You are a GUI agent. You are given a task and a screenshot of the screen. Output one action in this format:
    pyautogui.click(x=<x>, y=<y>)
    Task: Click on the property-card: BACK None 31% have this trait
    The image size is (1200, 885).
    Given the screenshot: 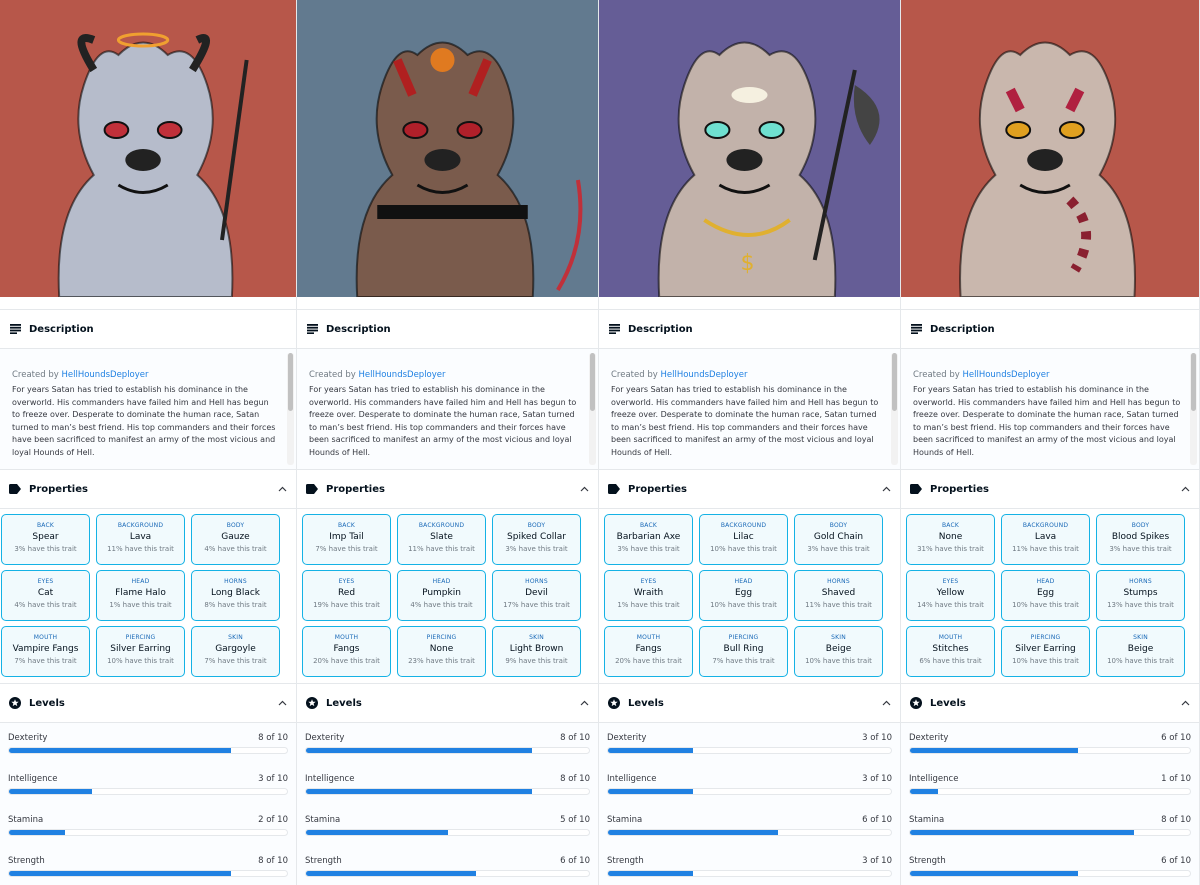 What is the action you would take?
    pyautogui.click(x=950, y=539)
    